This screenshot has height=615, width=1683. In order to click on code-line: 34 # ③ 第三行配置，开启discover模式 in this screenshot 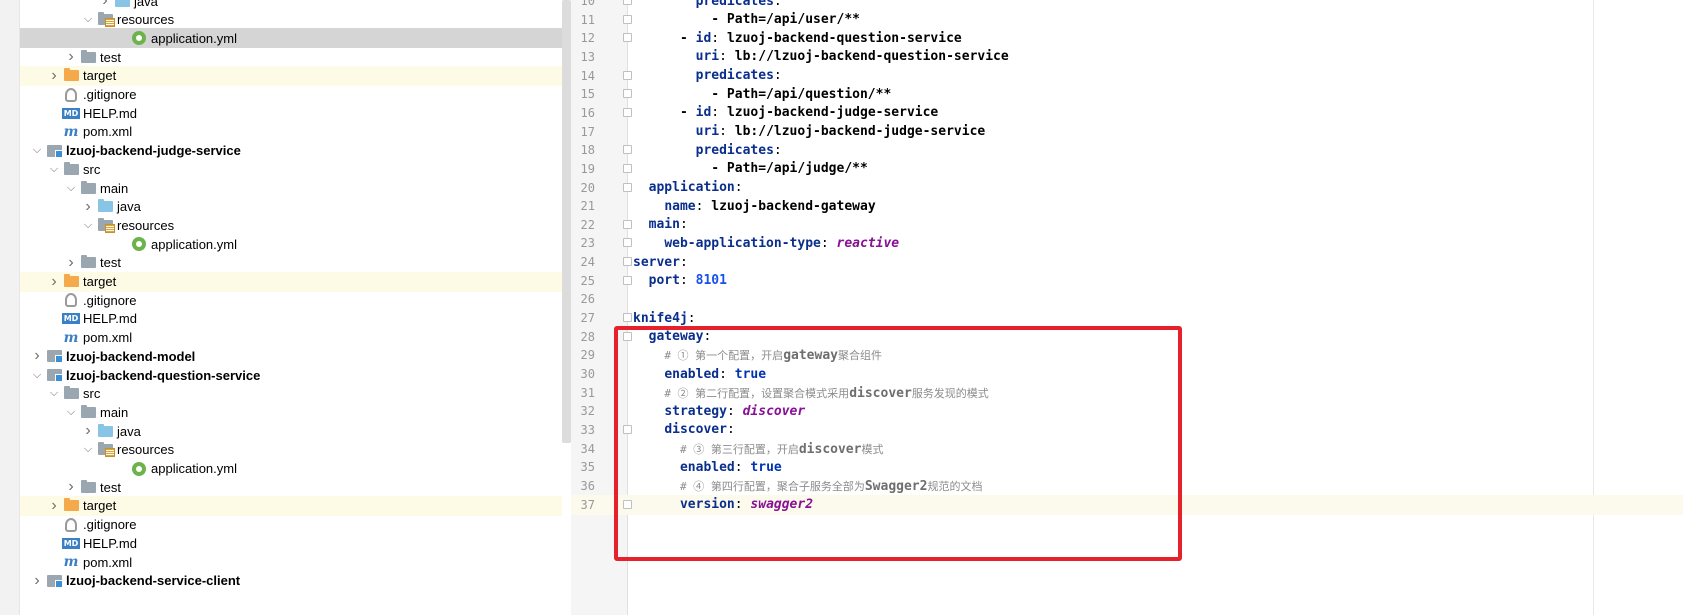, I will do `click(1127, 449)`.